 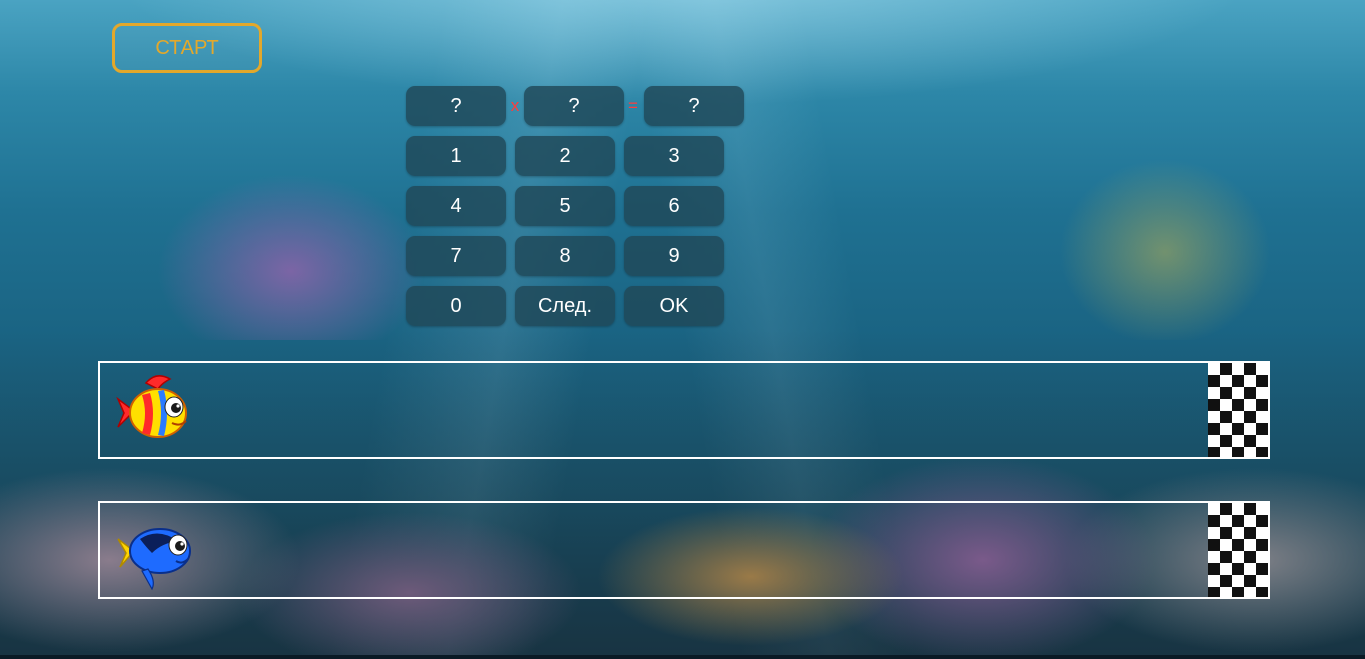 What do you see at coordinates (565, 306) in the screenshot?
I see `next-button: След.` at bounding box center [565, 306].